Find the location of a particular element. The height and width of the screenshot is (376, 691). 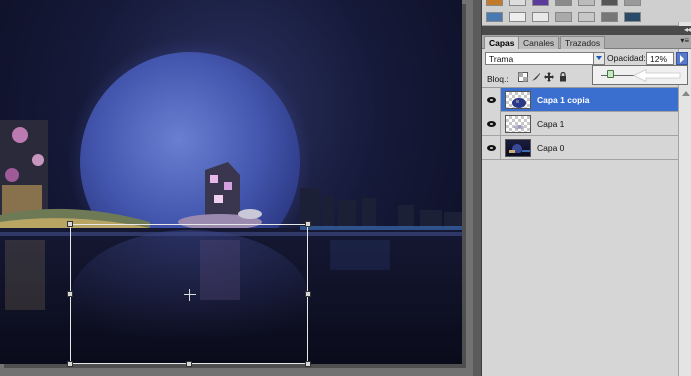

layer-row: Capa 1 is located at coordinates (580, 124).